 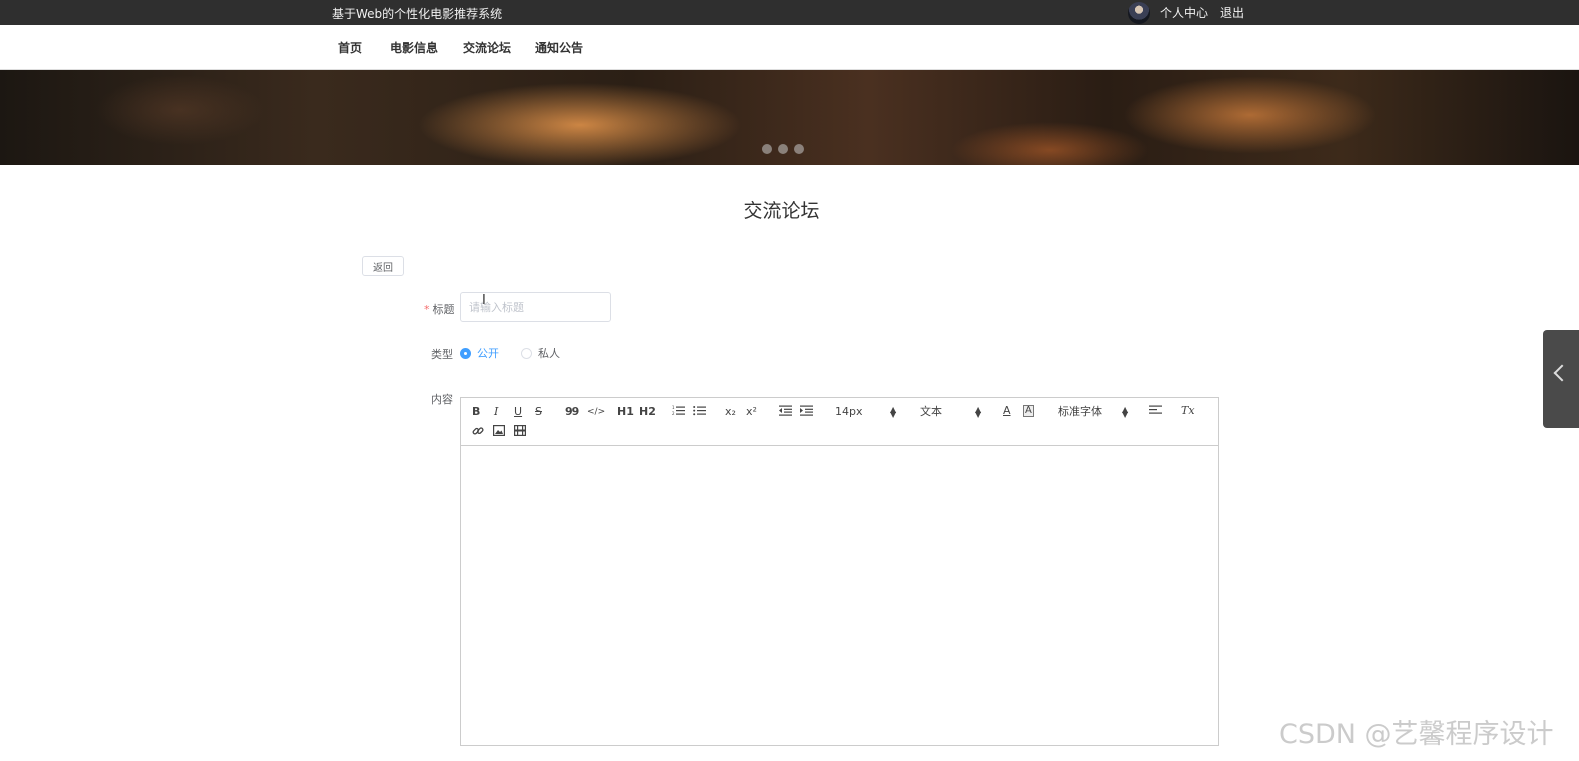 What do you see at coordinates (427, 309) in the screenshot?
I see `required-asterisk: *` at bounding box center [427, 309].